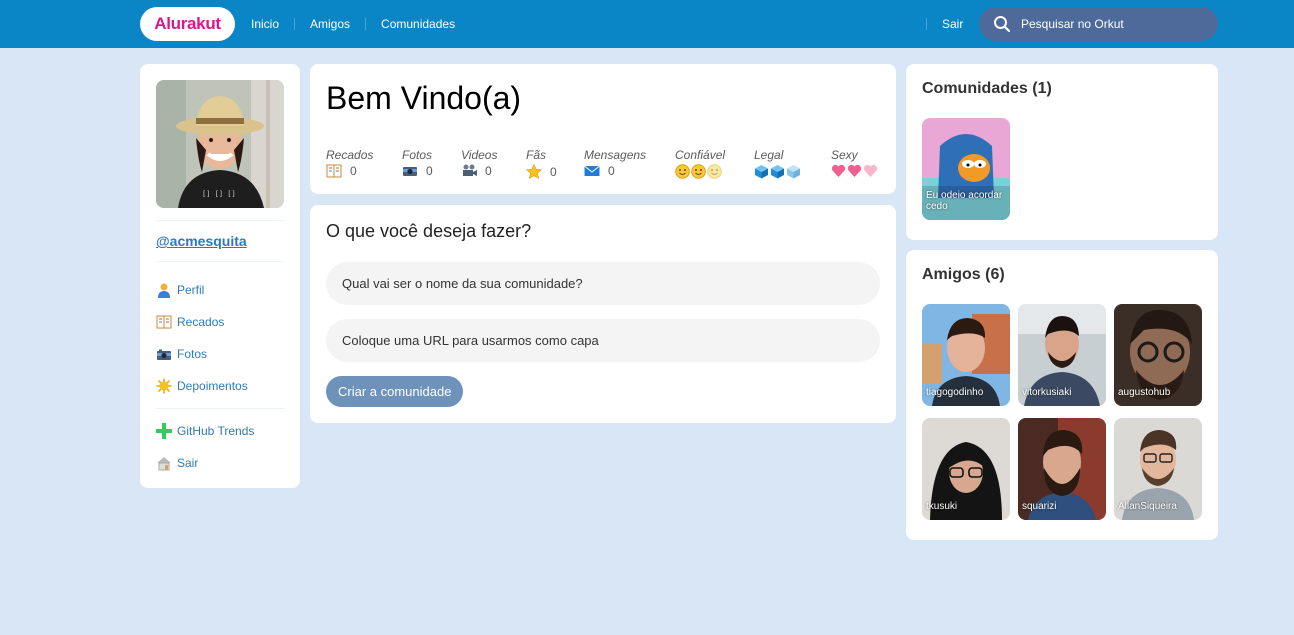 The width and height of the screenshot is (1294, 635). What do you see at coordinates (187, 24) in the screenshot?
I see `logo: Alurakut` at bounding box center [187, 24].